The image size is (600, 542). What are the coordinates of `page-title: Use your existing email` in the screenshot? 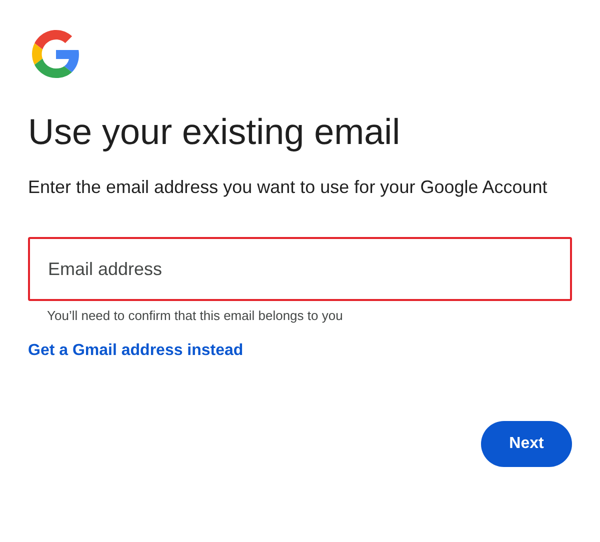 It's located at (215, 132).